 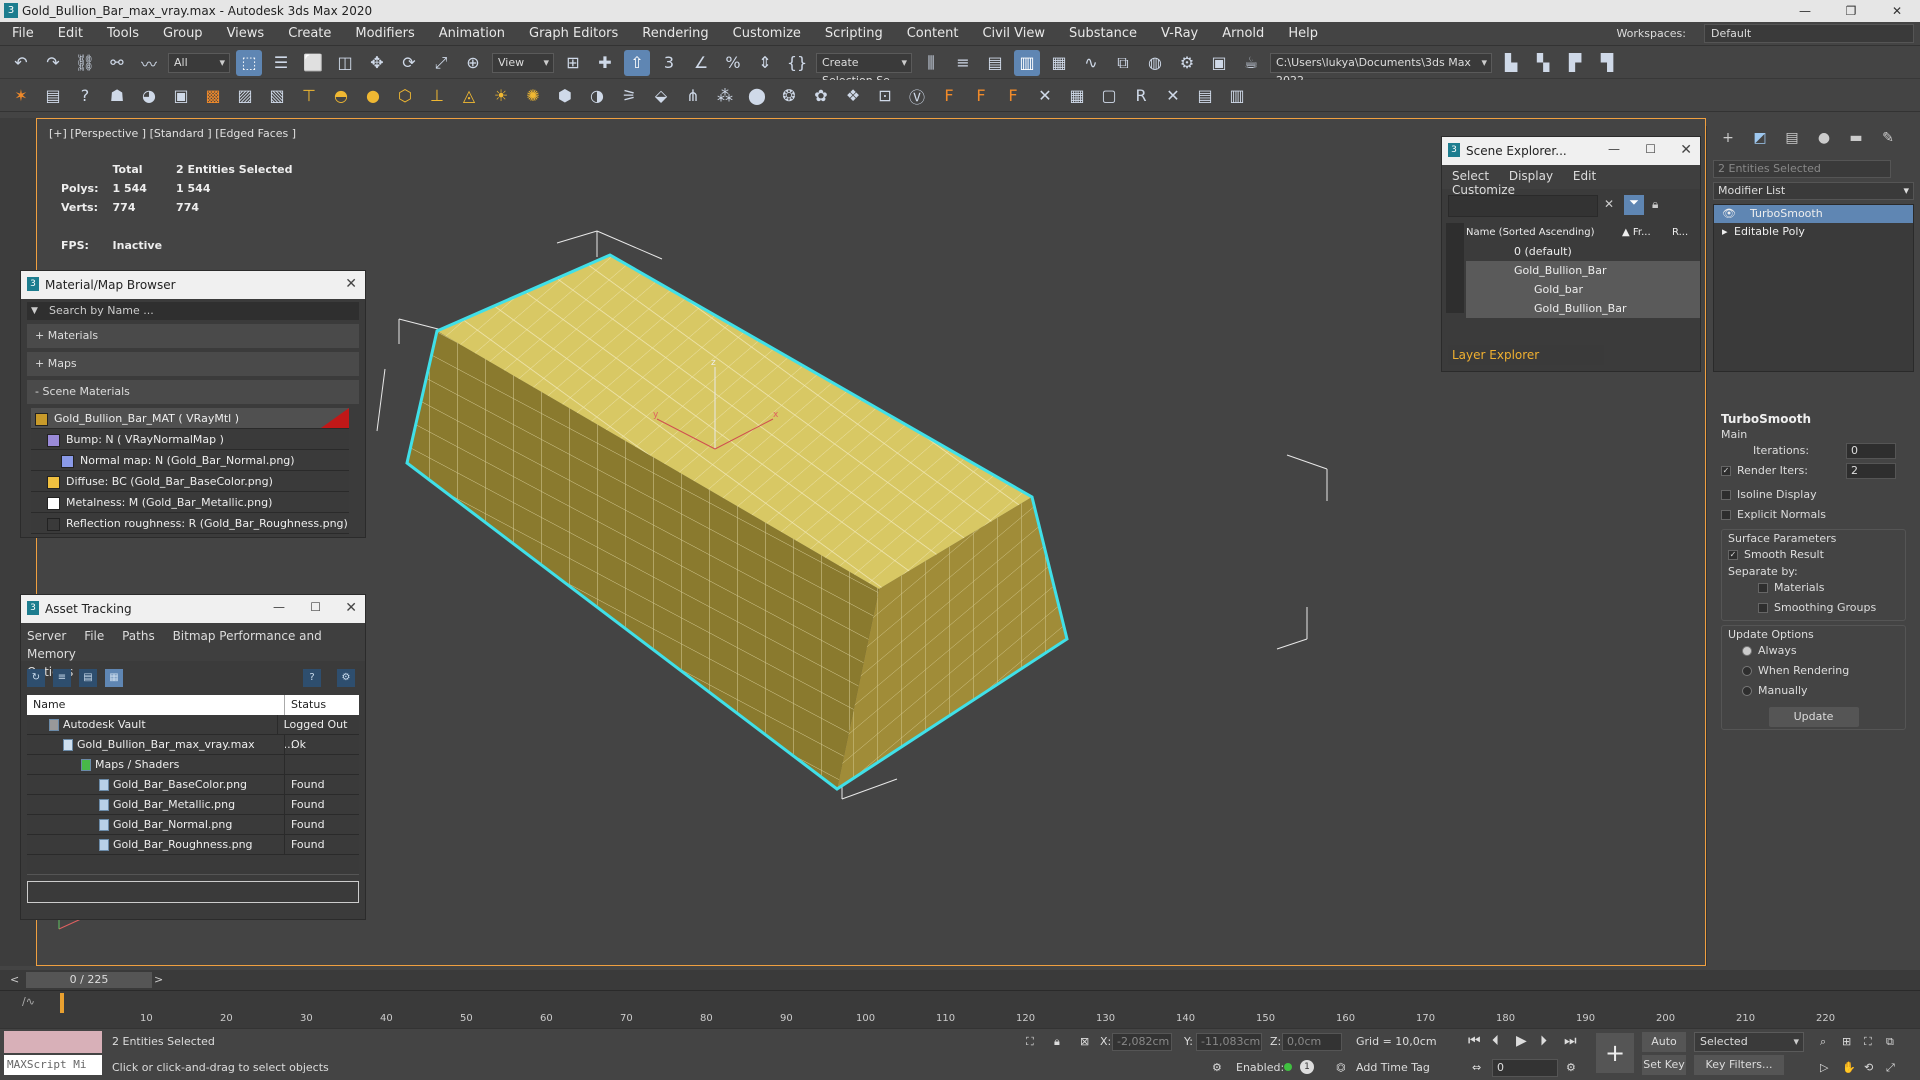 I want to click on percent-snap-icon: %, so click(x=733, y=63).